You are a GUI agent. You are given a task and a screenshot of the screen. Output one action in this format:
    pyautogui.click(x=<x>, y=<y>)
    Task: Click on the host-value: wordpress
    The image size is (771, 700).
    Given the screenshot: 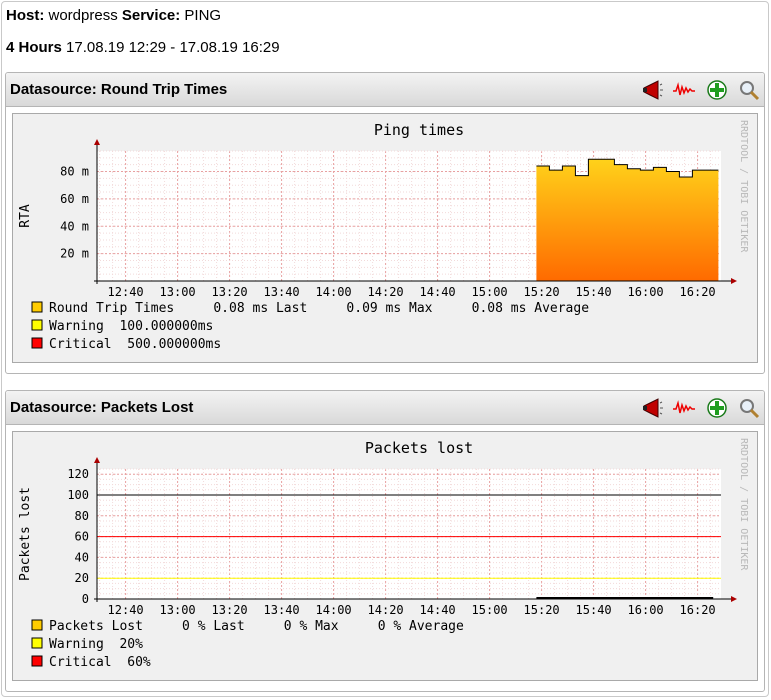 What is the action you would take?
    pyautogui.click(x=83, y=15)
    